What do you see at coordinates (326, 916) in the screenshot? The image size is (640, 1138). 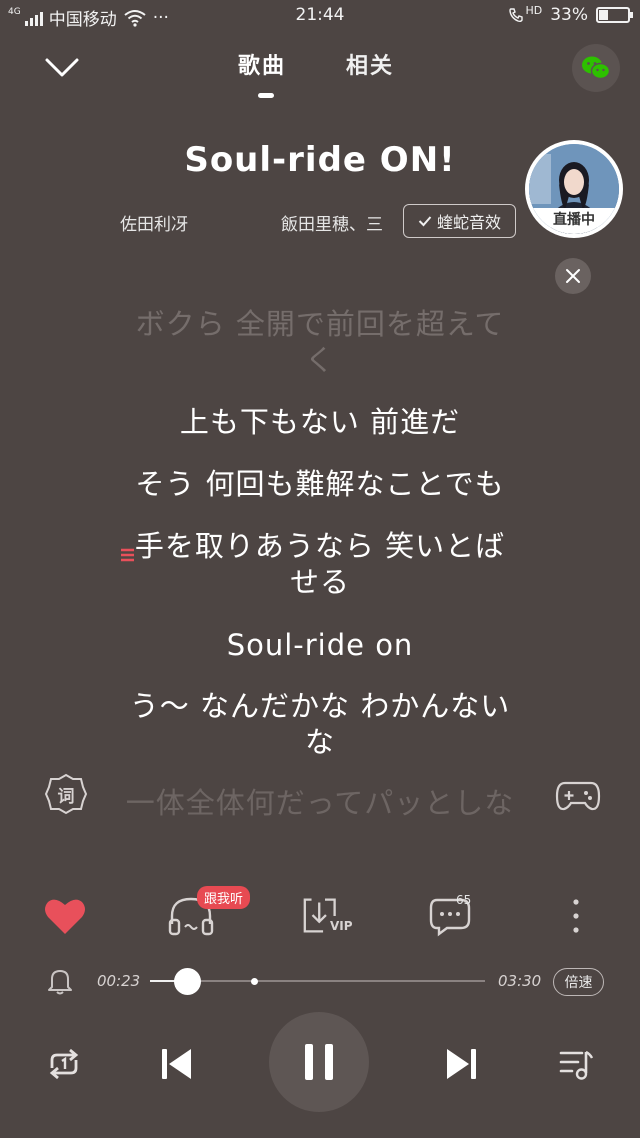 I see `download-button: VIP` at bounding box center [326, 916].